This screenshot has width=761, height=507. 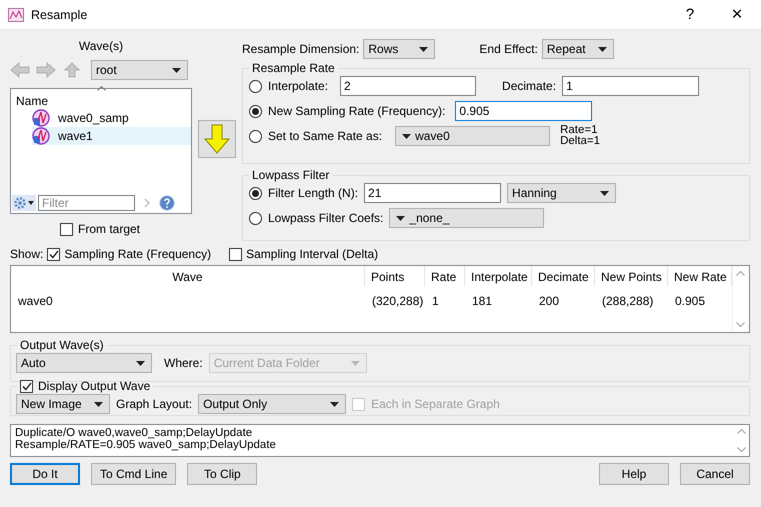 I want to click on panel-title: Wave(s), so click(x=101, y=46).